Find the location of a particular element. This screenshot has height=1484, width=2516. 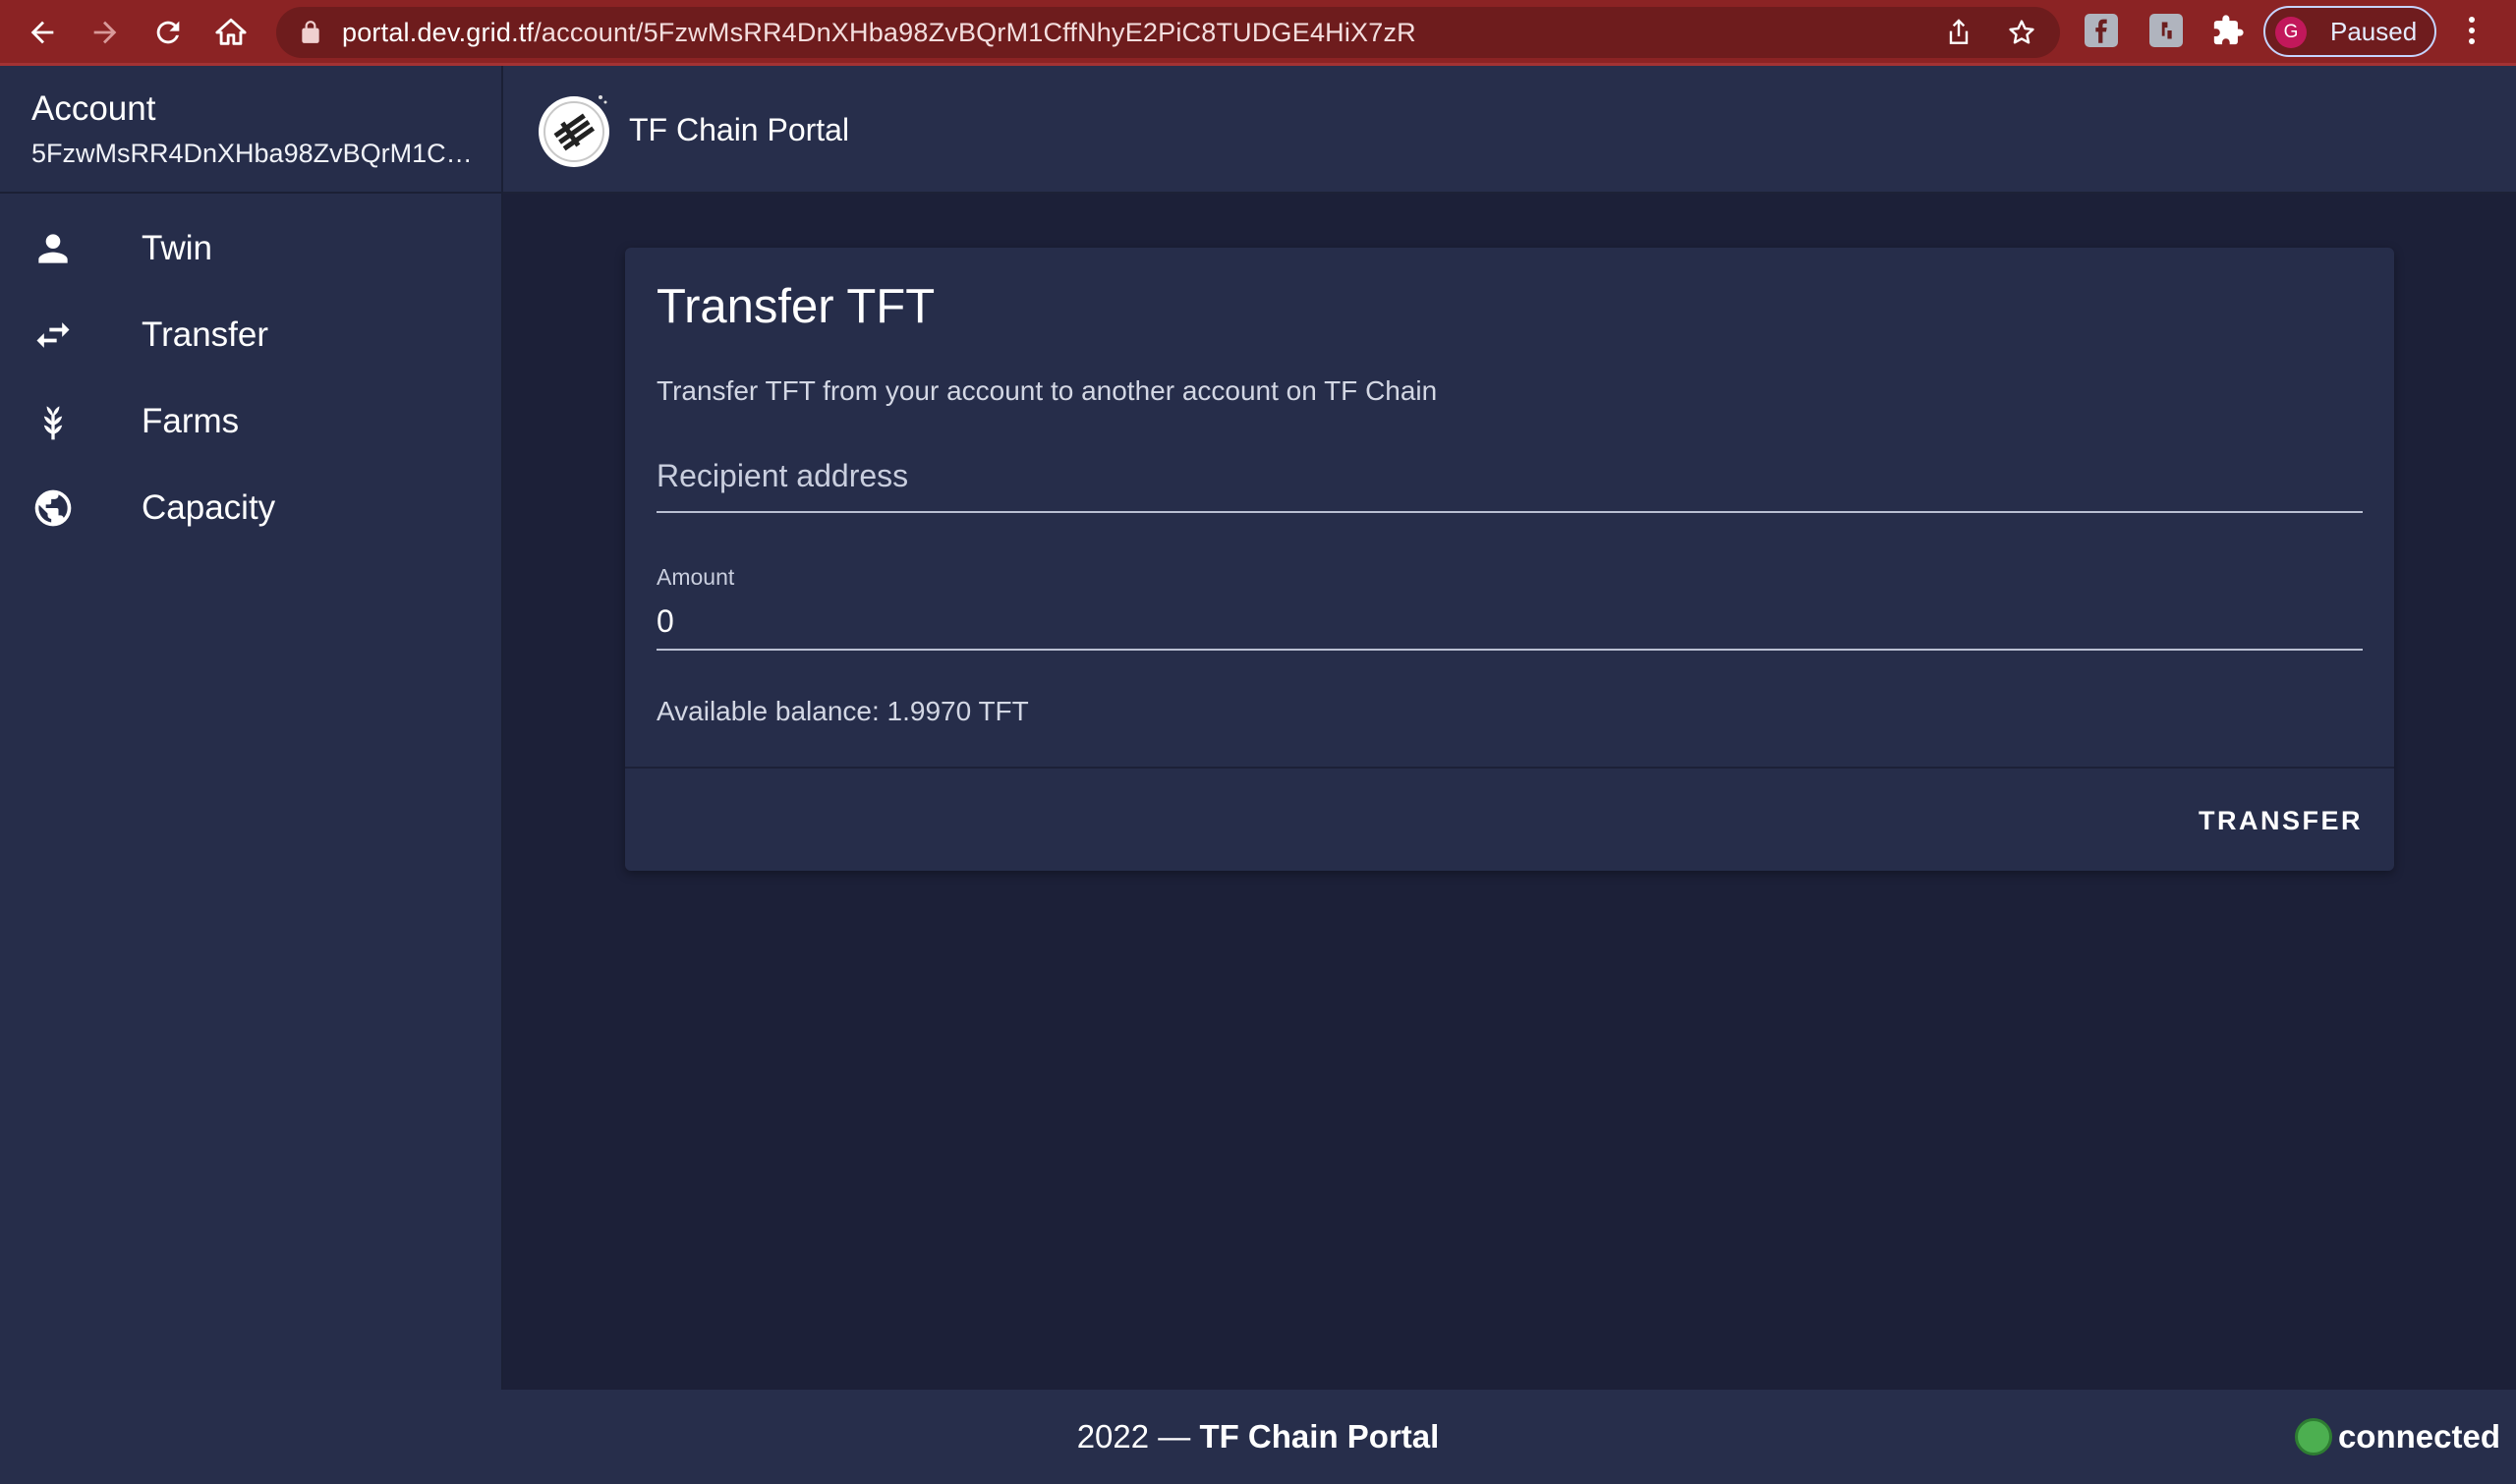

sidebar-item-twin: Twin is located at coordinates (250, 248).